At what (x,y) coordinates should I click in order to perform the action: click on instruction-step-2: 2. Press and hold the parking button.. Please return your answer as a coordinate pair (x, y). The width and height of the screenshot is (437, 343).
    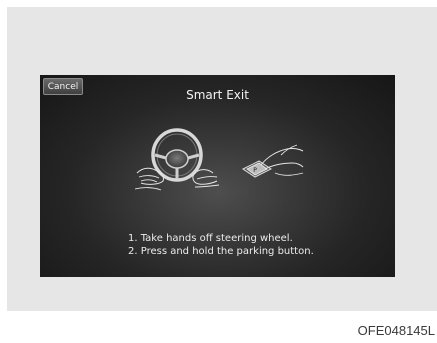
    Looking at the image, I should click on (221, 251).